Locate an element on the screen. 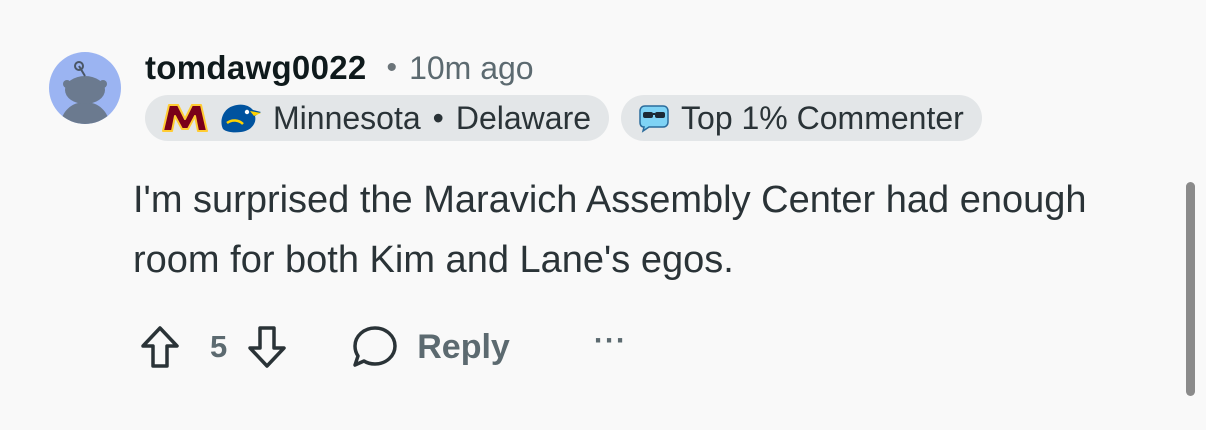 Image resolution: width=1206 pixels, height=430 pixels. user-flair-row: Minnesota • Delaware Top 1% Commenter is located at coordinates (563, 118).